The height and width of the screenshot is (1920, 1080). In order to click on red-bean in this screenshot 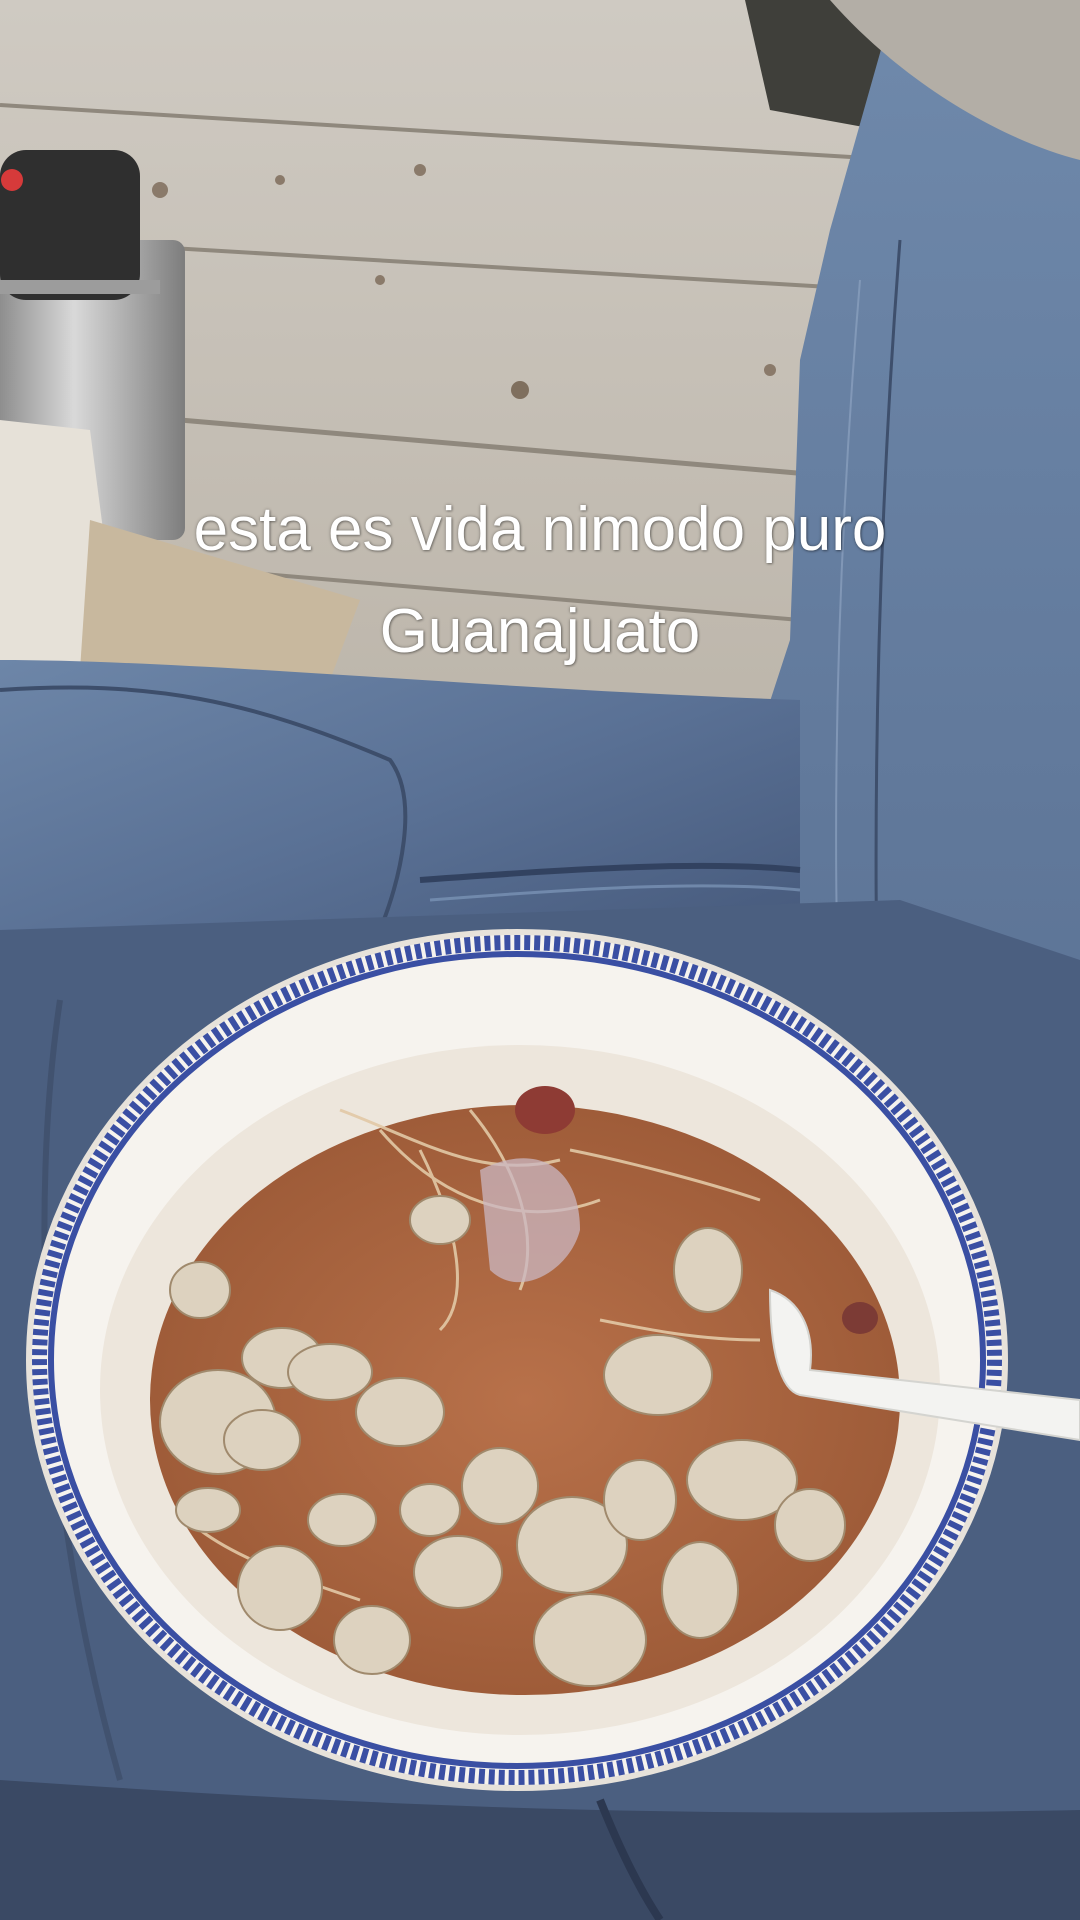, I will do `click(545, 1110)`.